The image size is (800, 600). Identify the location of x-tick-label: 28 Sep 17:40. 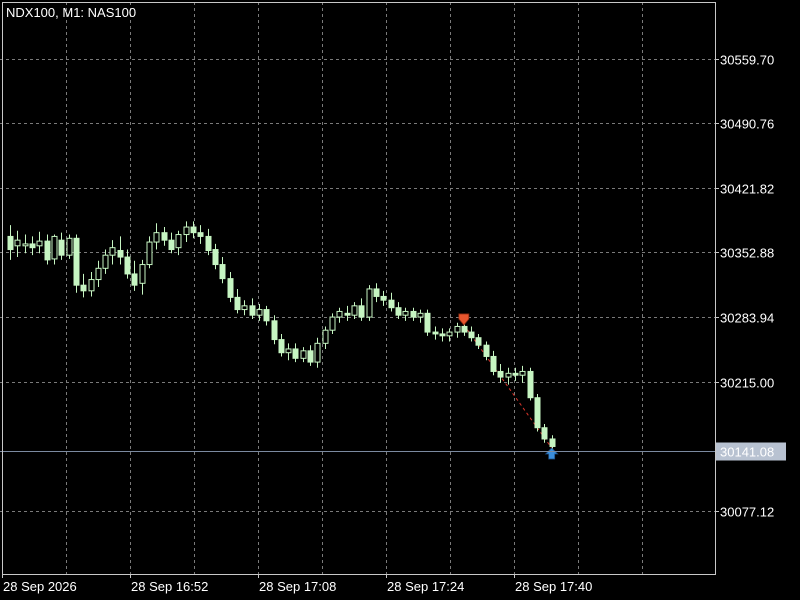
(553, 586).